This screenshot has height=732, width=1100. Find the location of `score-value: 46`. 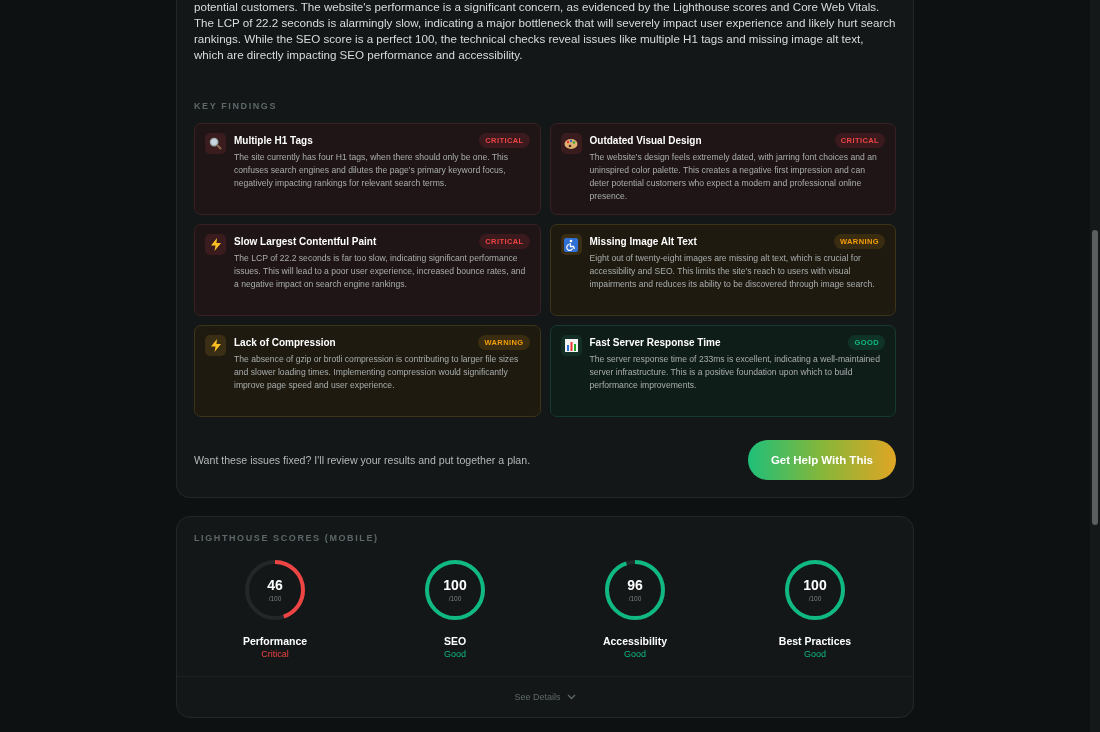

score-value: 46 is located at coordinates (275, 585).